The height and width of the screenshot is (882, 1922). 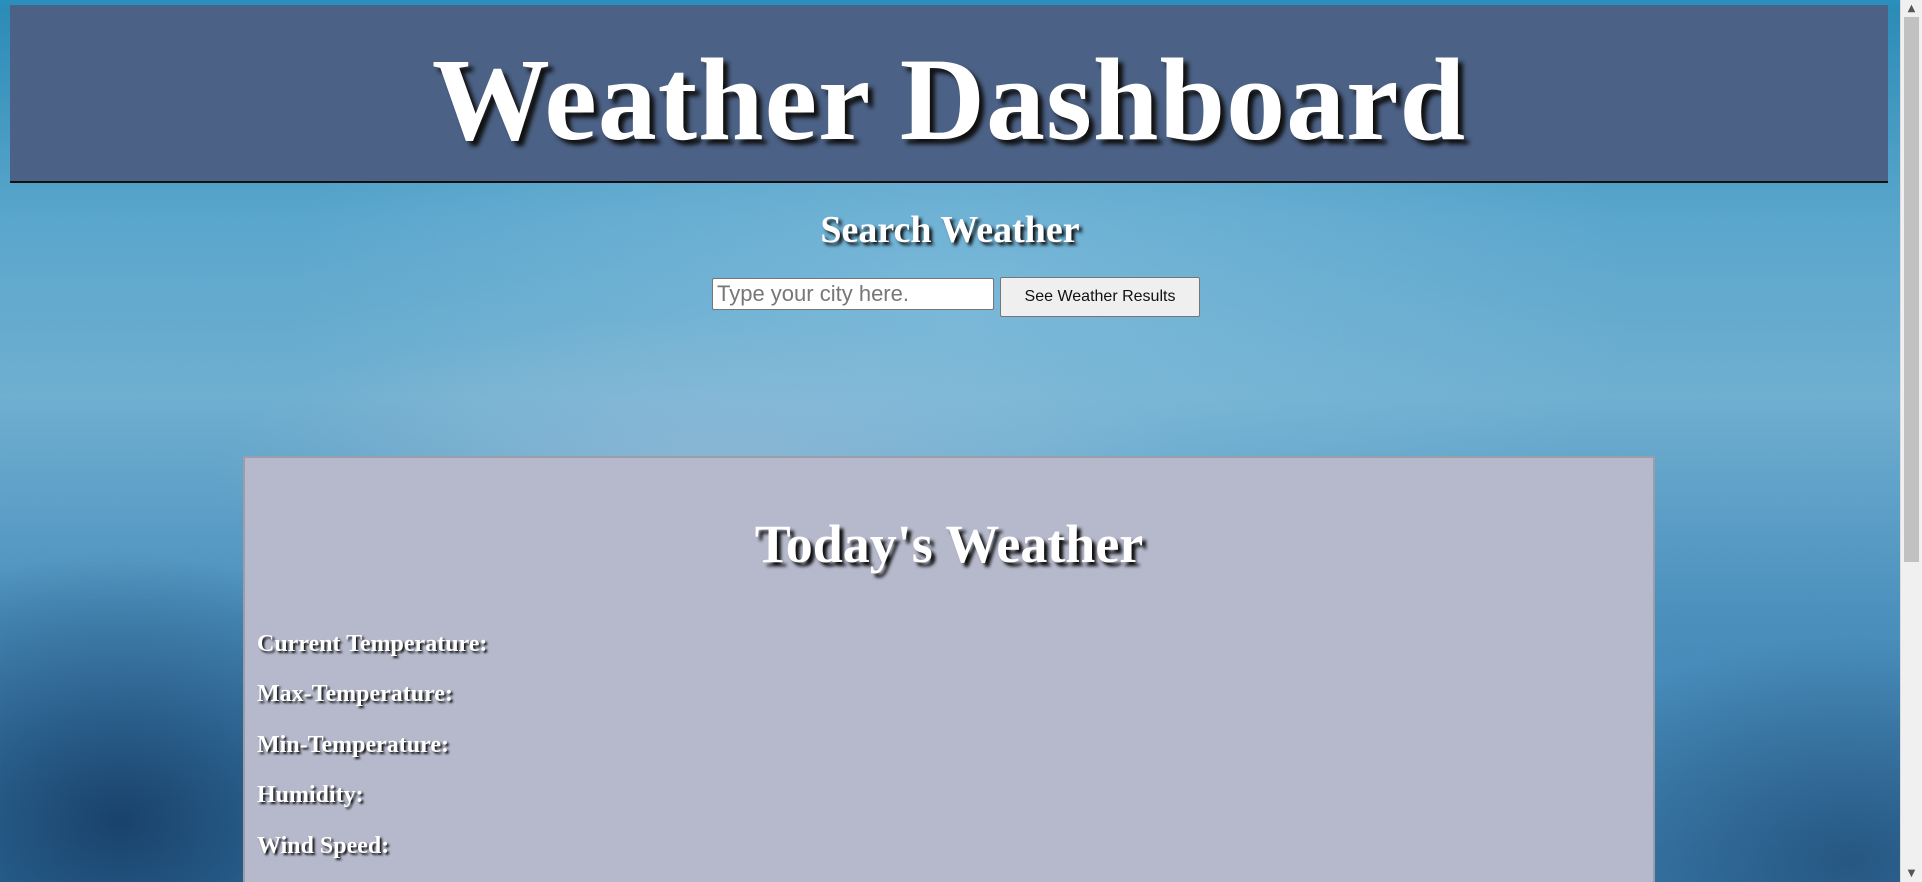 I want to click on scrollbar-thumb, so click(x=1911, y=289).